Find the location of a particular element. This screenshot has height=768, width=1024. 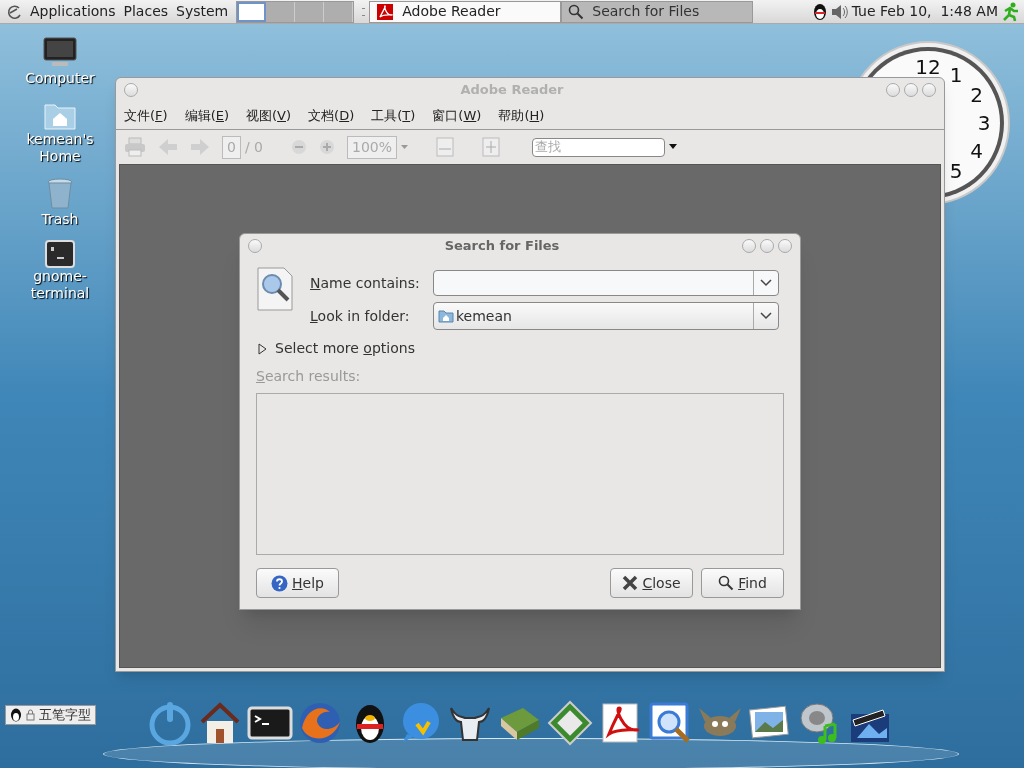

taskbar-button: Adobe Reader is located at coordinates (465, 11).